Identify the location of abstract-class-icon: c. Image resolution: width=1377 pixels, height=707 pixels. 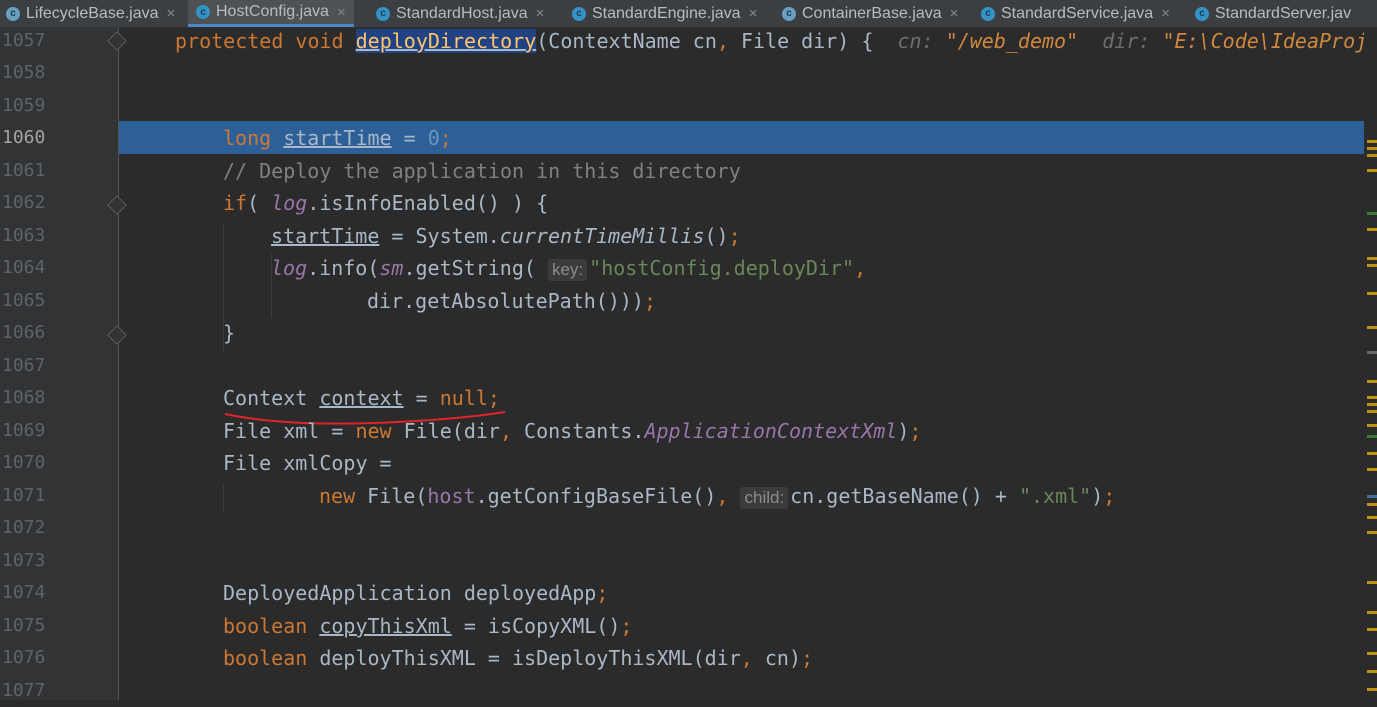
(13, 13).